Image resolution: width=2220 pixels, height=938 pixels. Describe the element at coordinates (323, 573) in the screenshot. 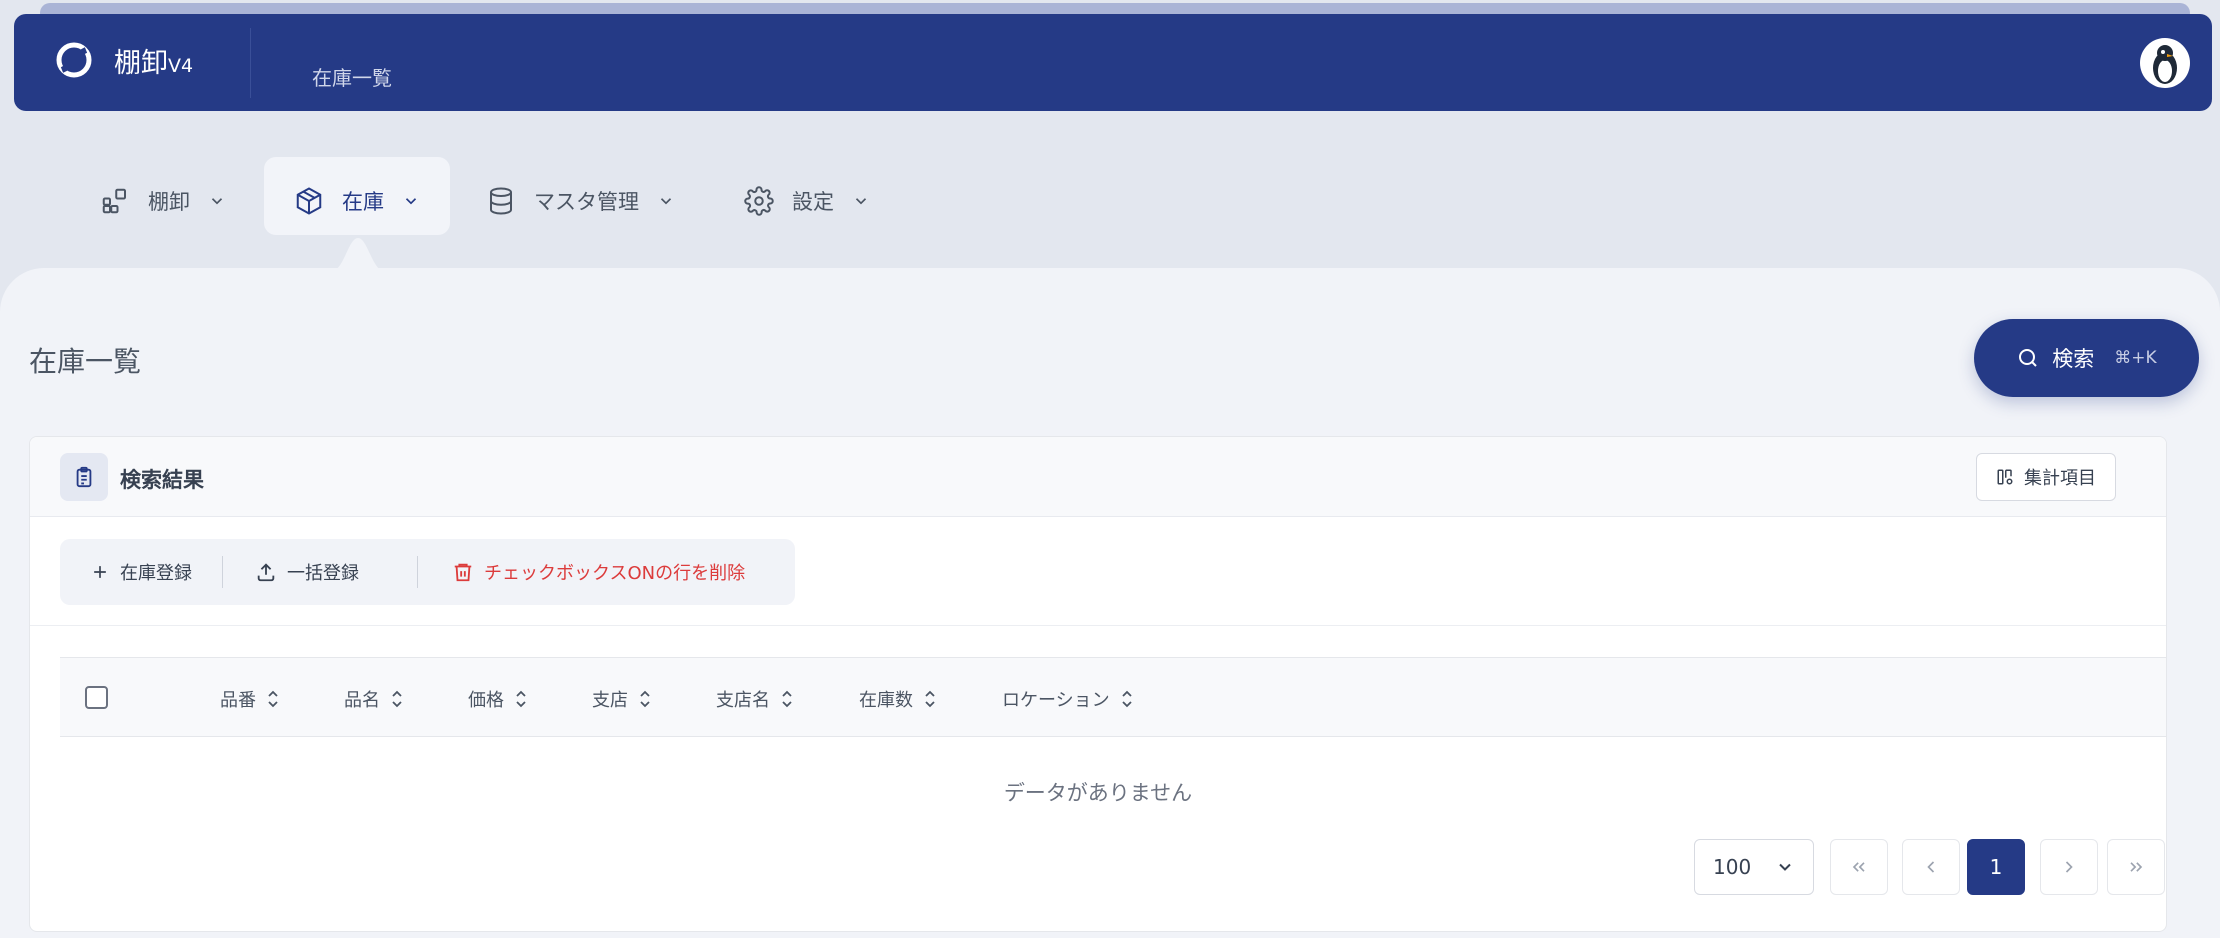

I see `bulk-register-label: 一括登録` at that location.